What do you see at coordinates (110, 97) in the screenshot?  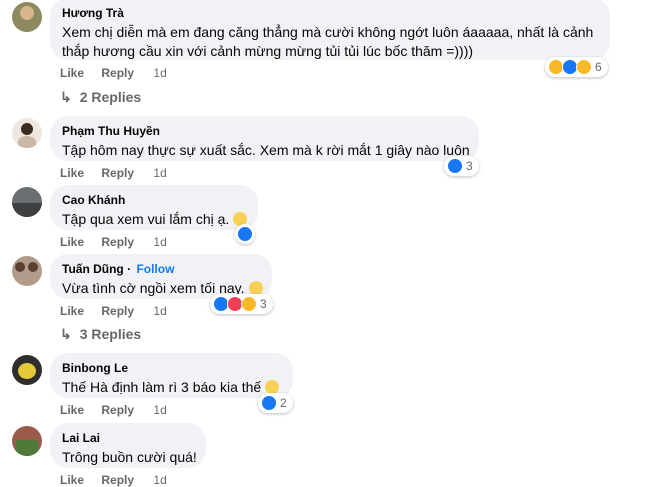 I see `replies-label: 2 Replies` at bounding box center [110, 97].